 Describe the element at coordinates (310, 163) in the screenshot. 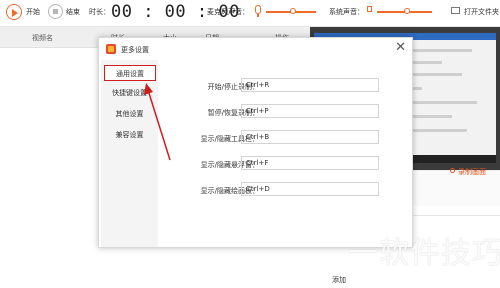

I see `shortcut-input-floating-window: Ctrl+F` at that location.